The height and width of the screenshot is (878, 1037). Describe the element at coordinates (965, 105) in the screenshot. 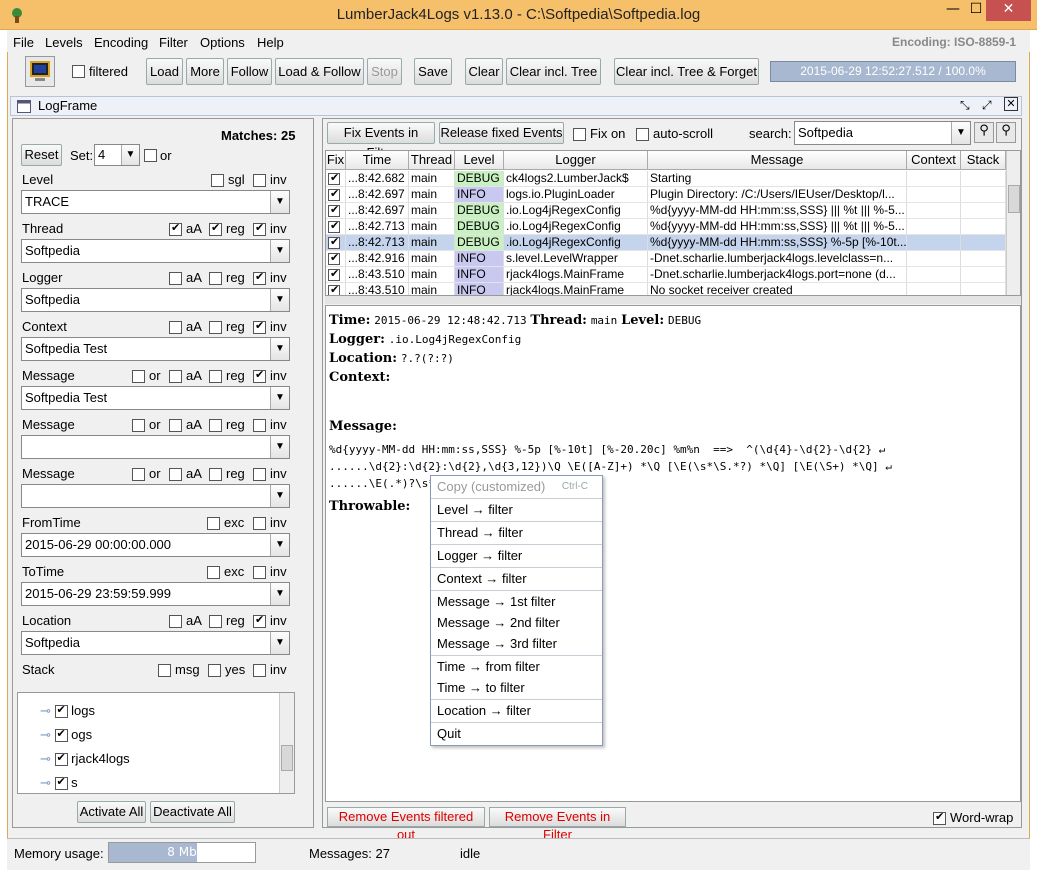

I see `frame-iconify-icon: ⤡` at that location.